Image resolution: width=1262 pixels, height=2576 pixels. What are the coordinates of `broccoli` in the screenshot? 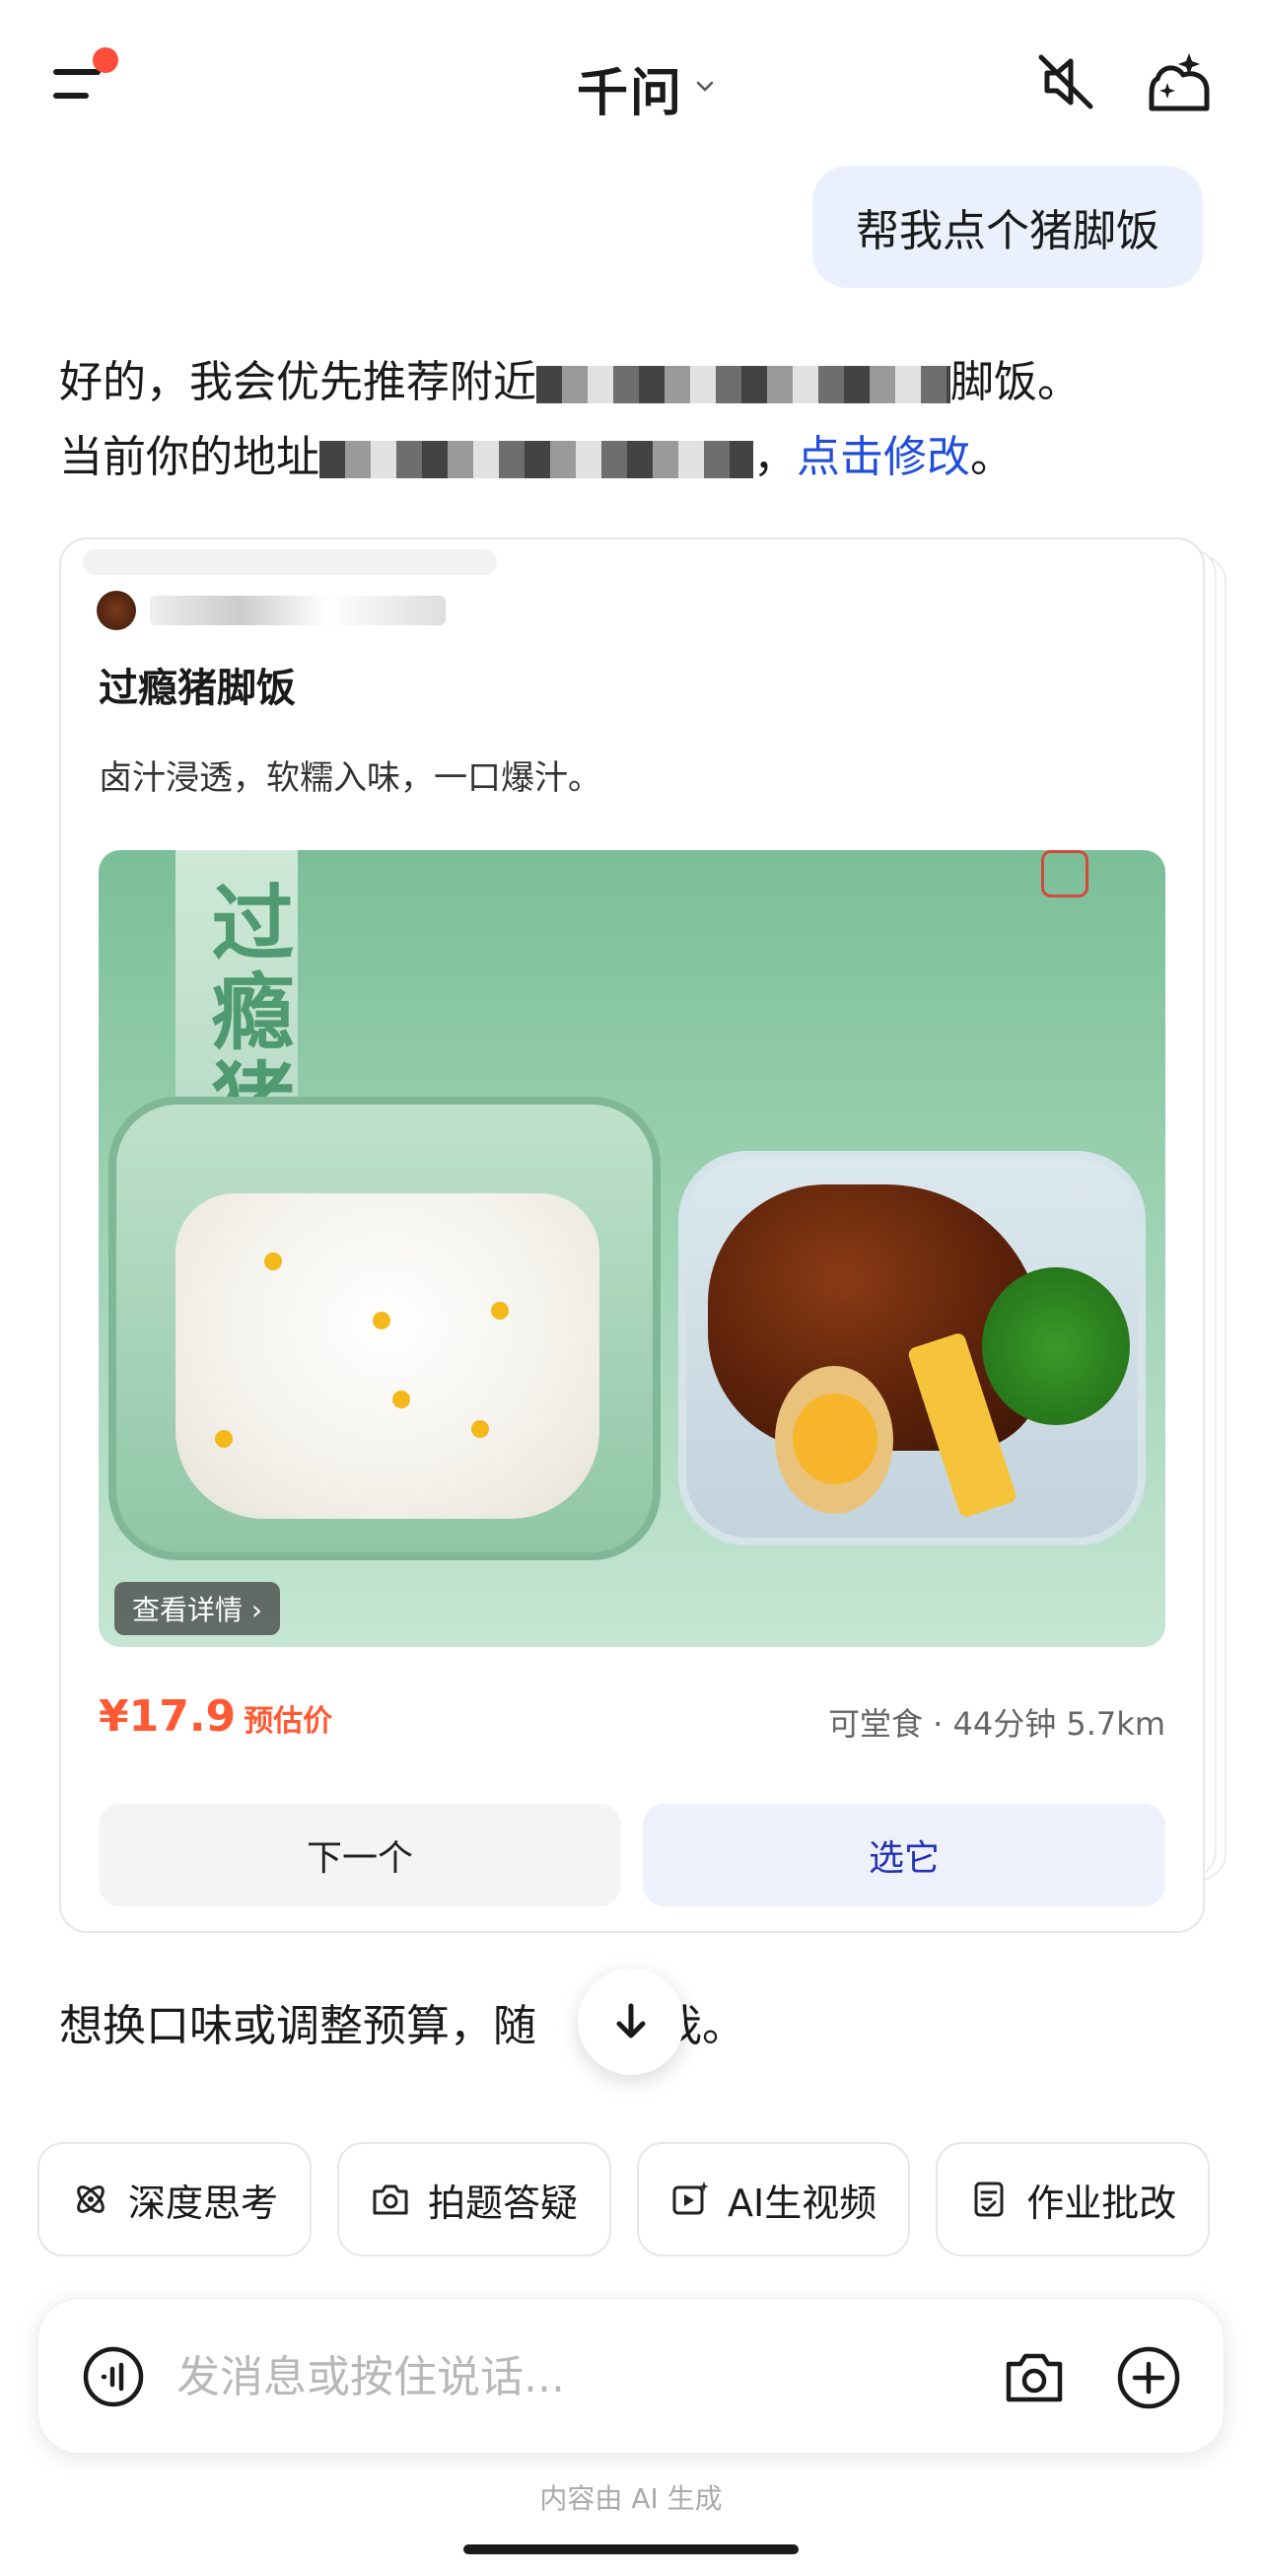 It's located at (1056, 1346).